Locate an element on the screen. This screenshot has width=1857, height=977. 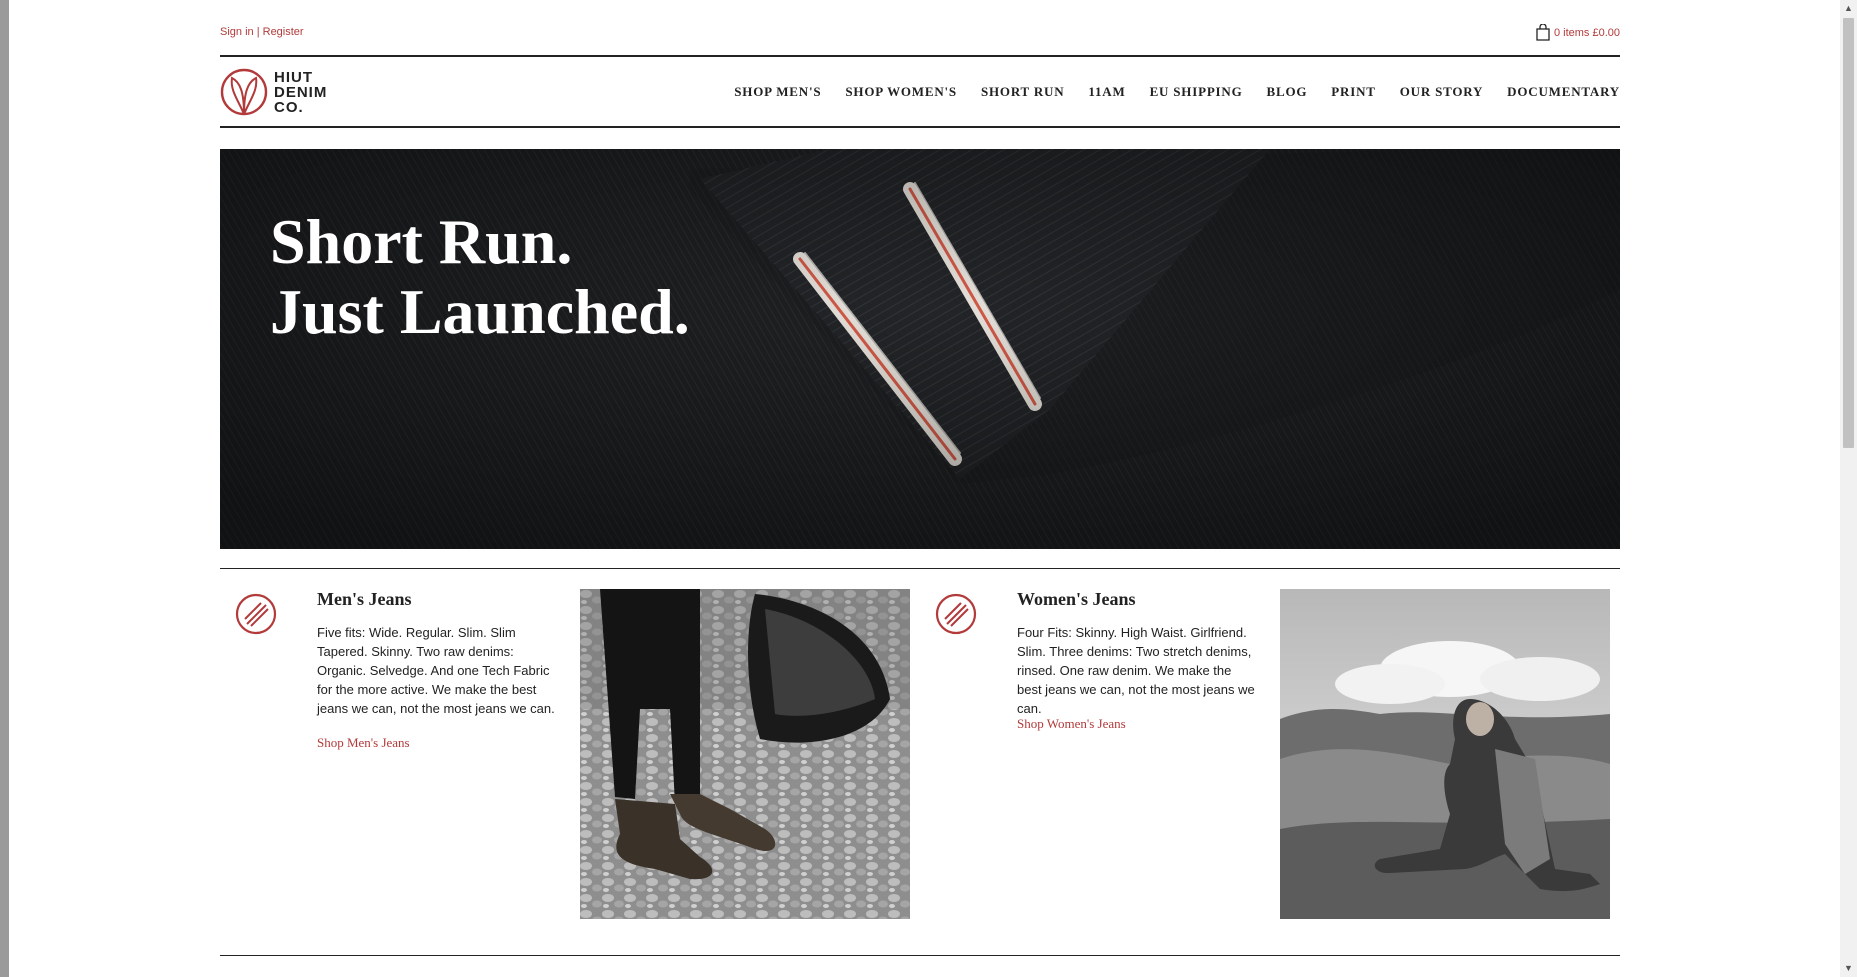
hero-line-1: Short Run. is located at coordinates (421, 241).